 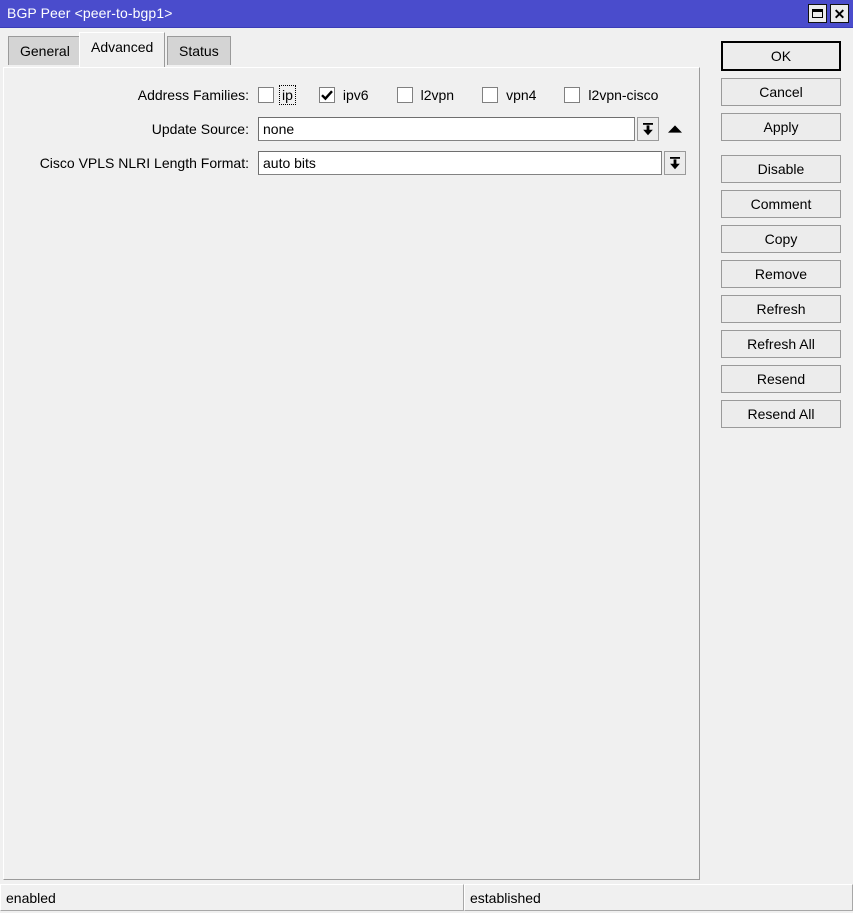 What do you see at coordinates (521, 95) in the screenshot?
I see `checkbox-vpn4-label: vpn4` at bounding box center [521, 95].